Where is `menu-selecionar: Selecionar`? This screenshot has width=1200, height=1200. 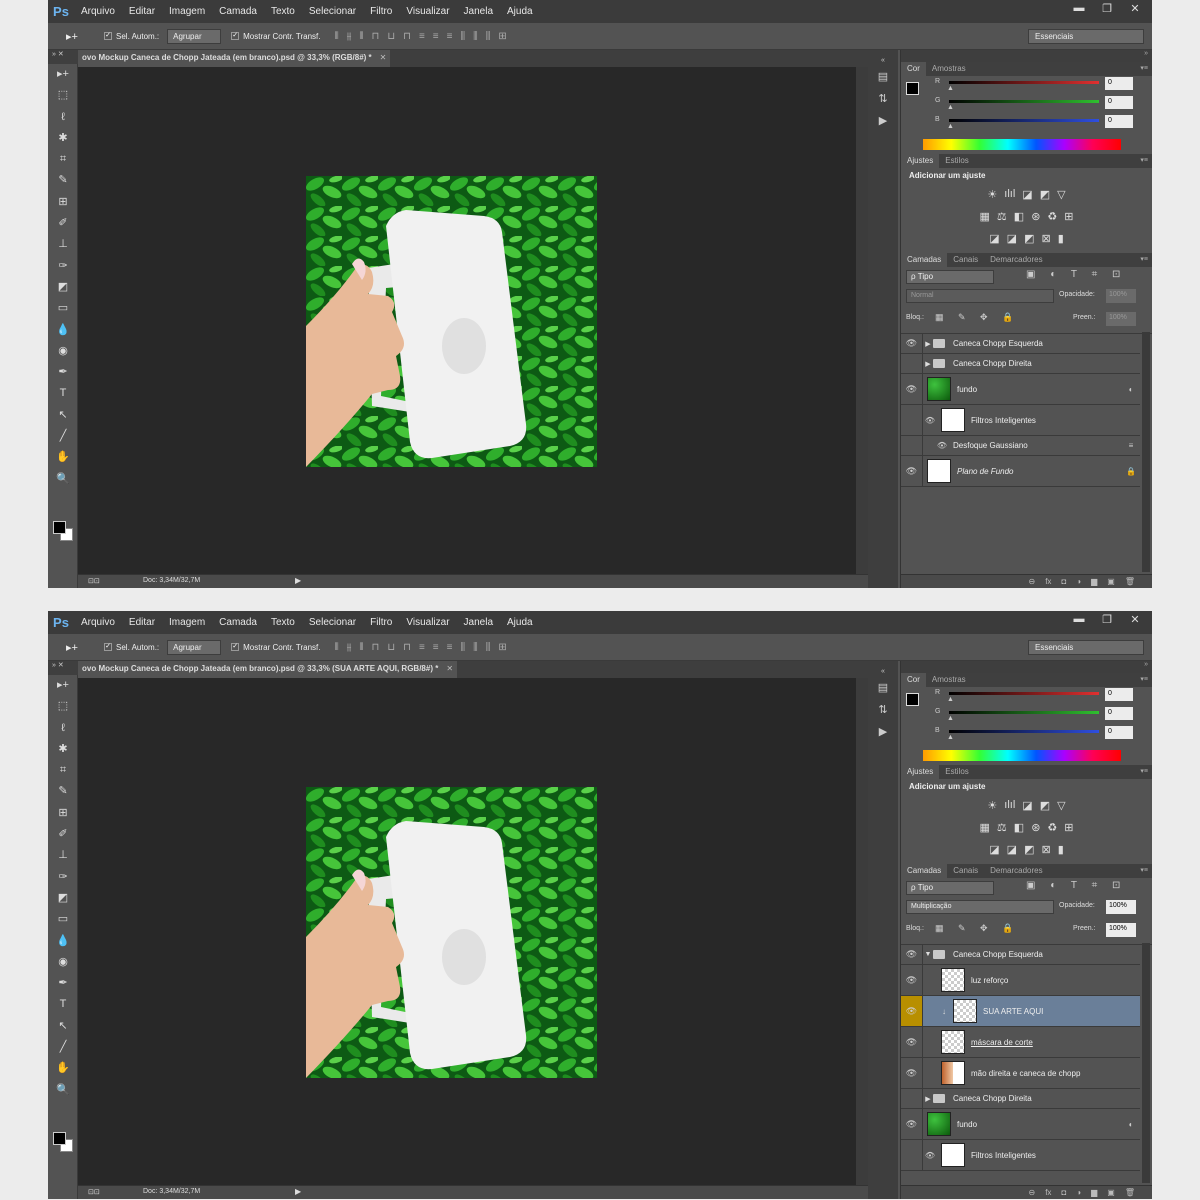 menu-selecionar: Selecionar is located at coordinates (332, 11).